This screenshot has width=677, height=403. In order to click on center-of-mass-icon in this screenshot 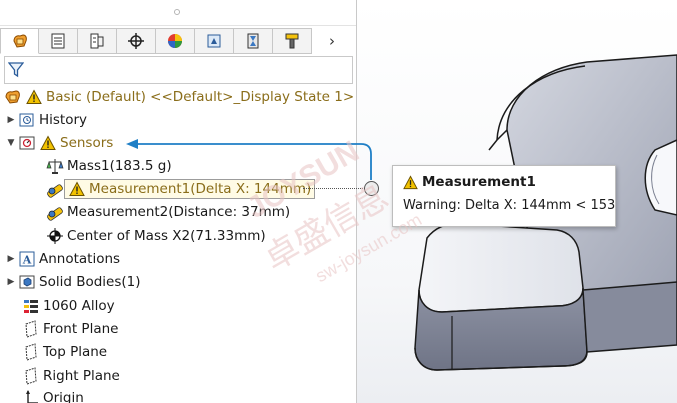, I will do `click(55, 236)`.